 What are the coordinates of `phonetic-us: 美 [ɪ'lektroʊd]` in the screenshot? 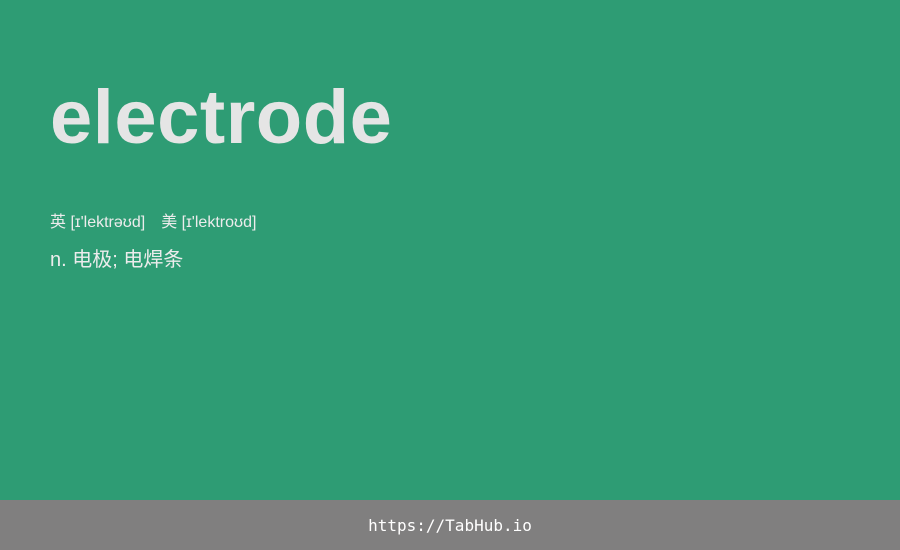 It's located at (209, 222).